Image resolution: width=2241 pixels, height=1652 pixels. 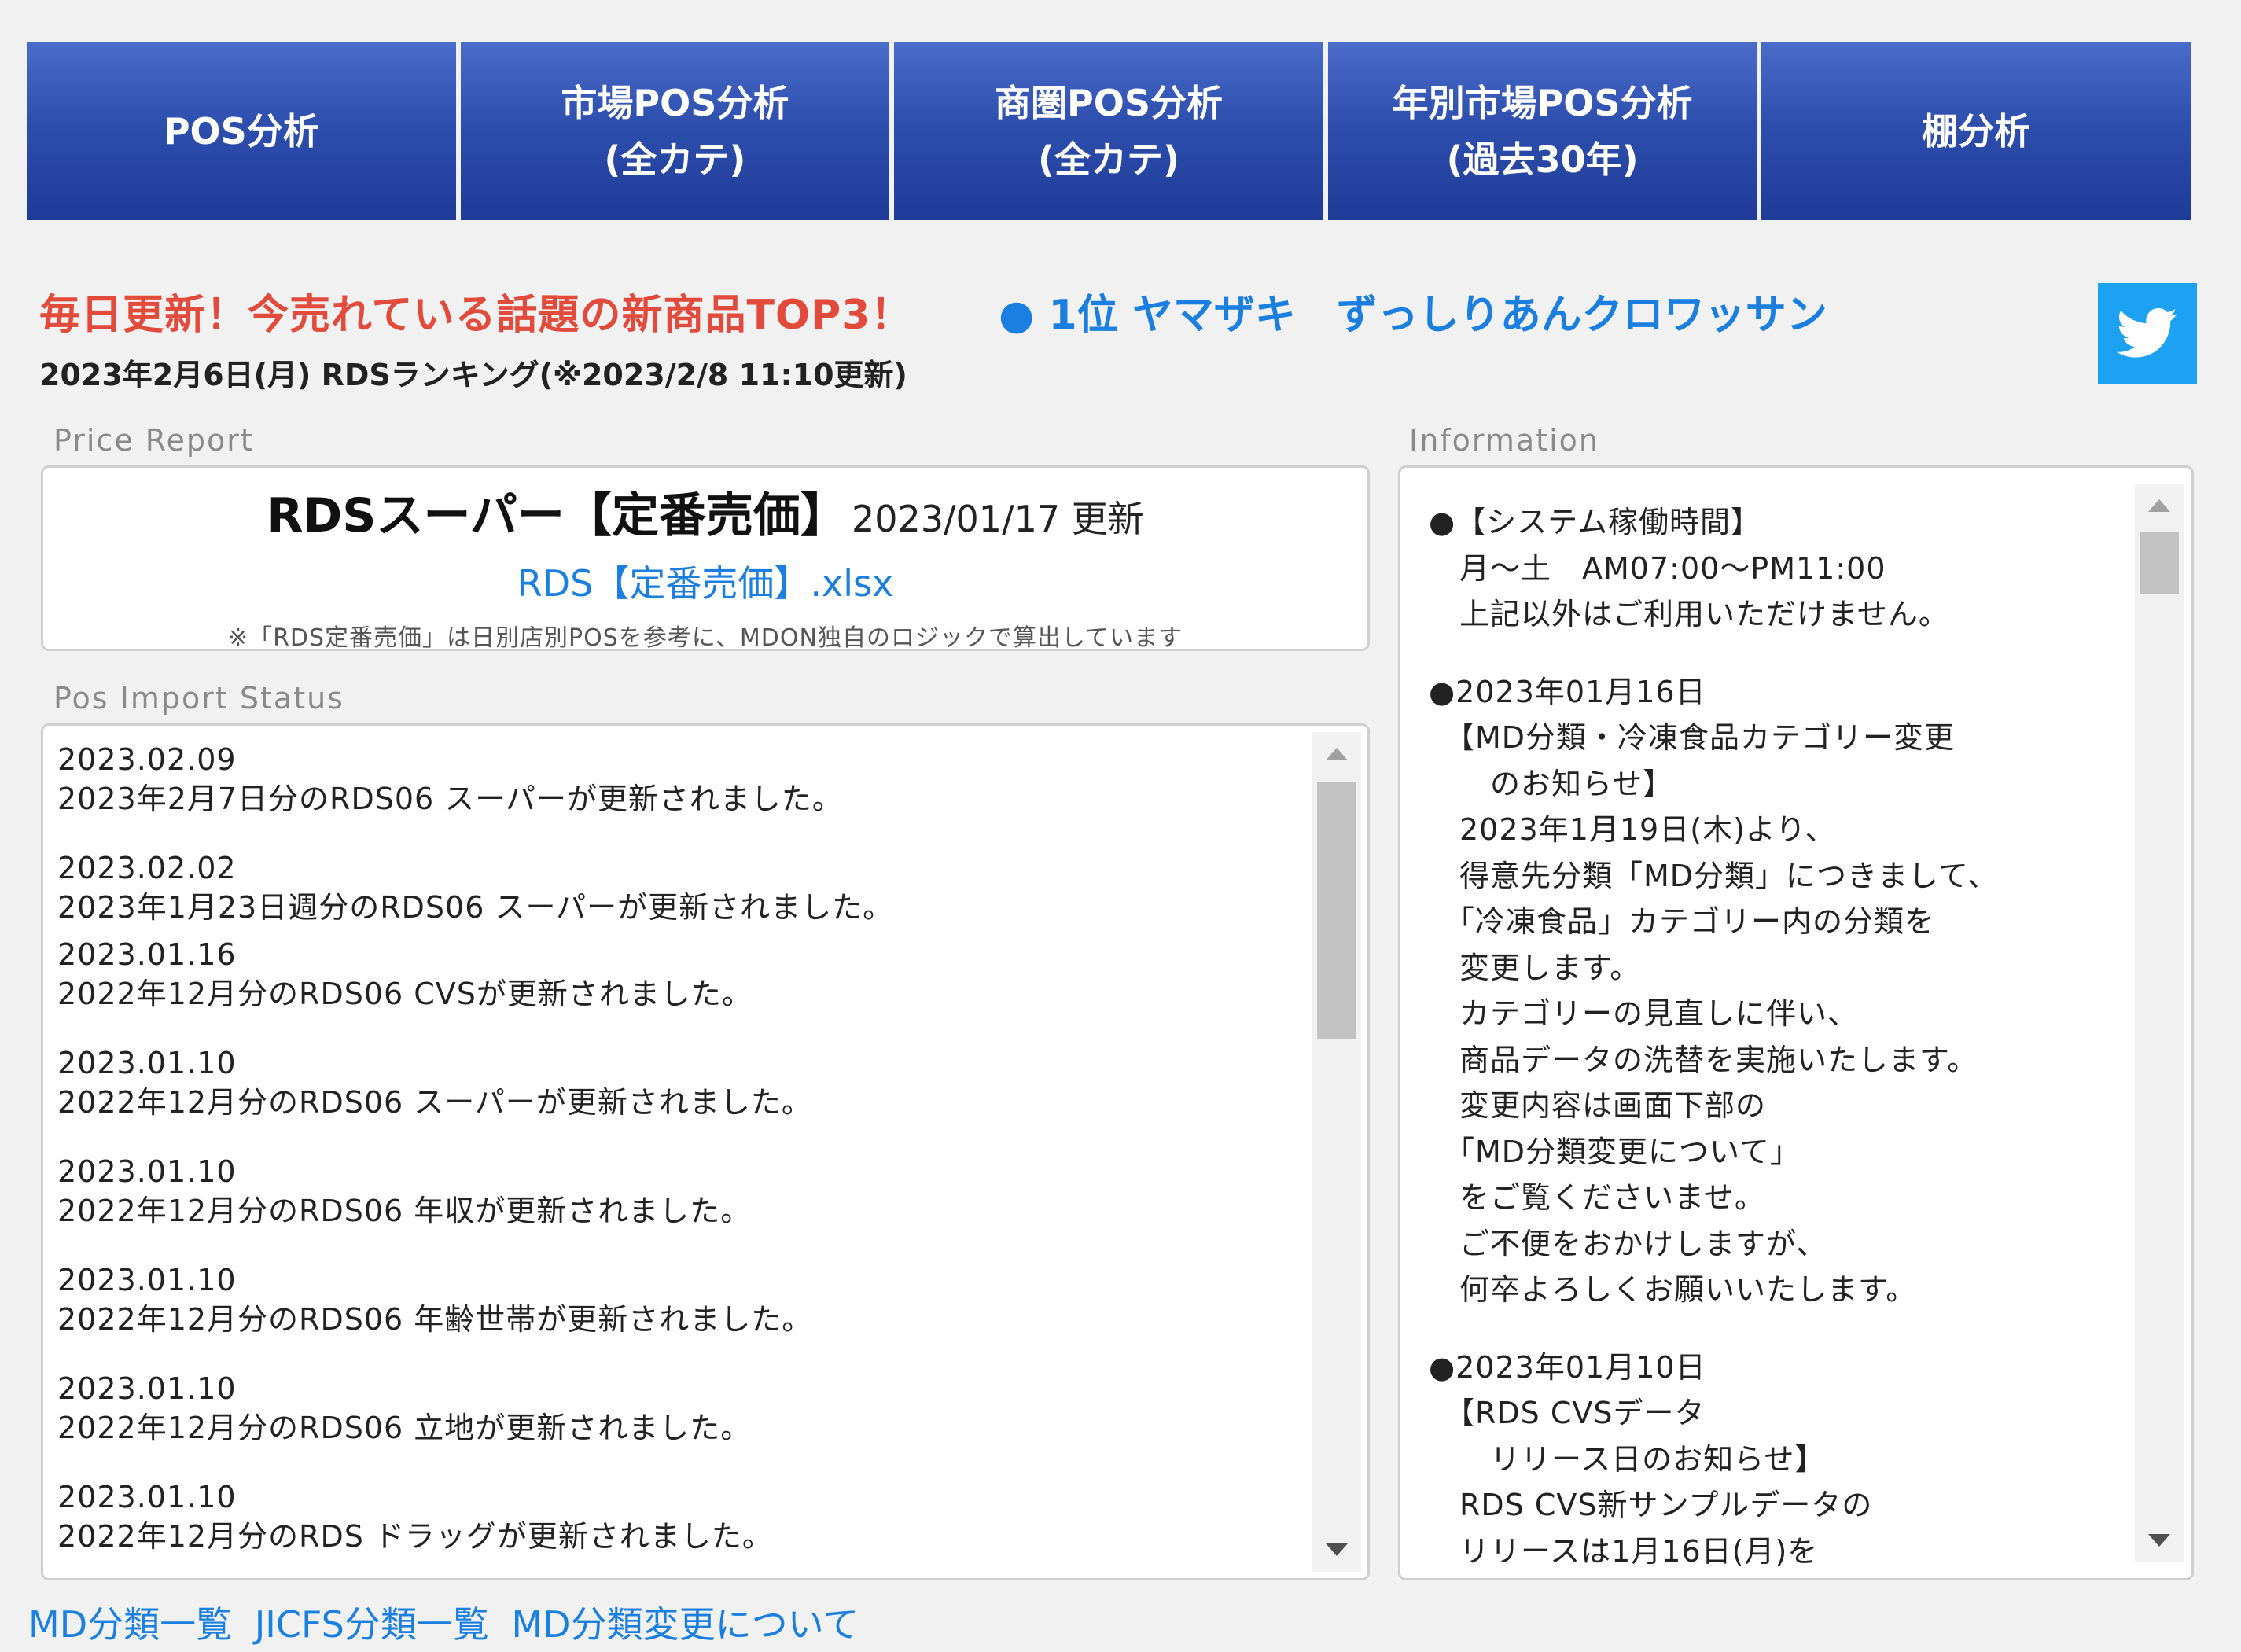 I want to click on nav-label: 商圏POS分析, so click(x=1109, y=103).